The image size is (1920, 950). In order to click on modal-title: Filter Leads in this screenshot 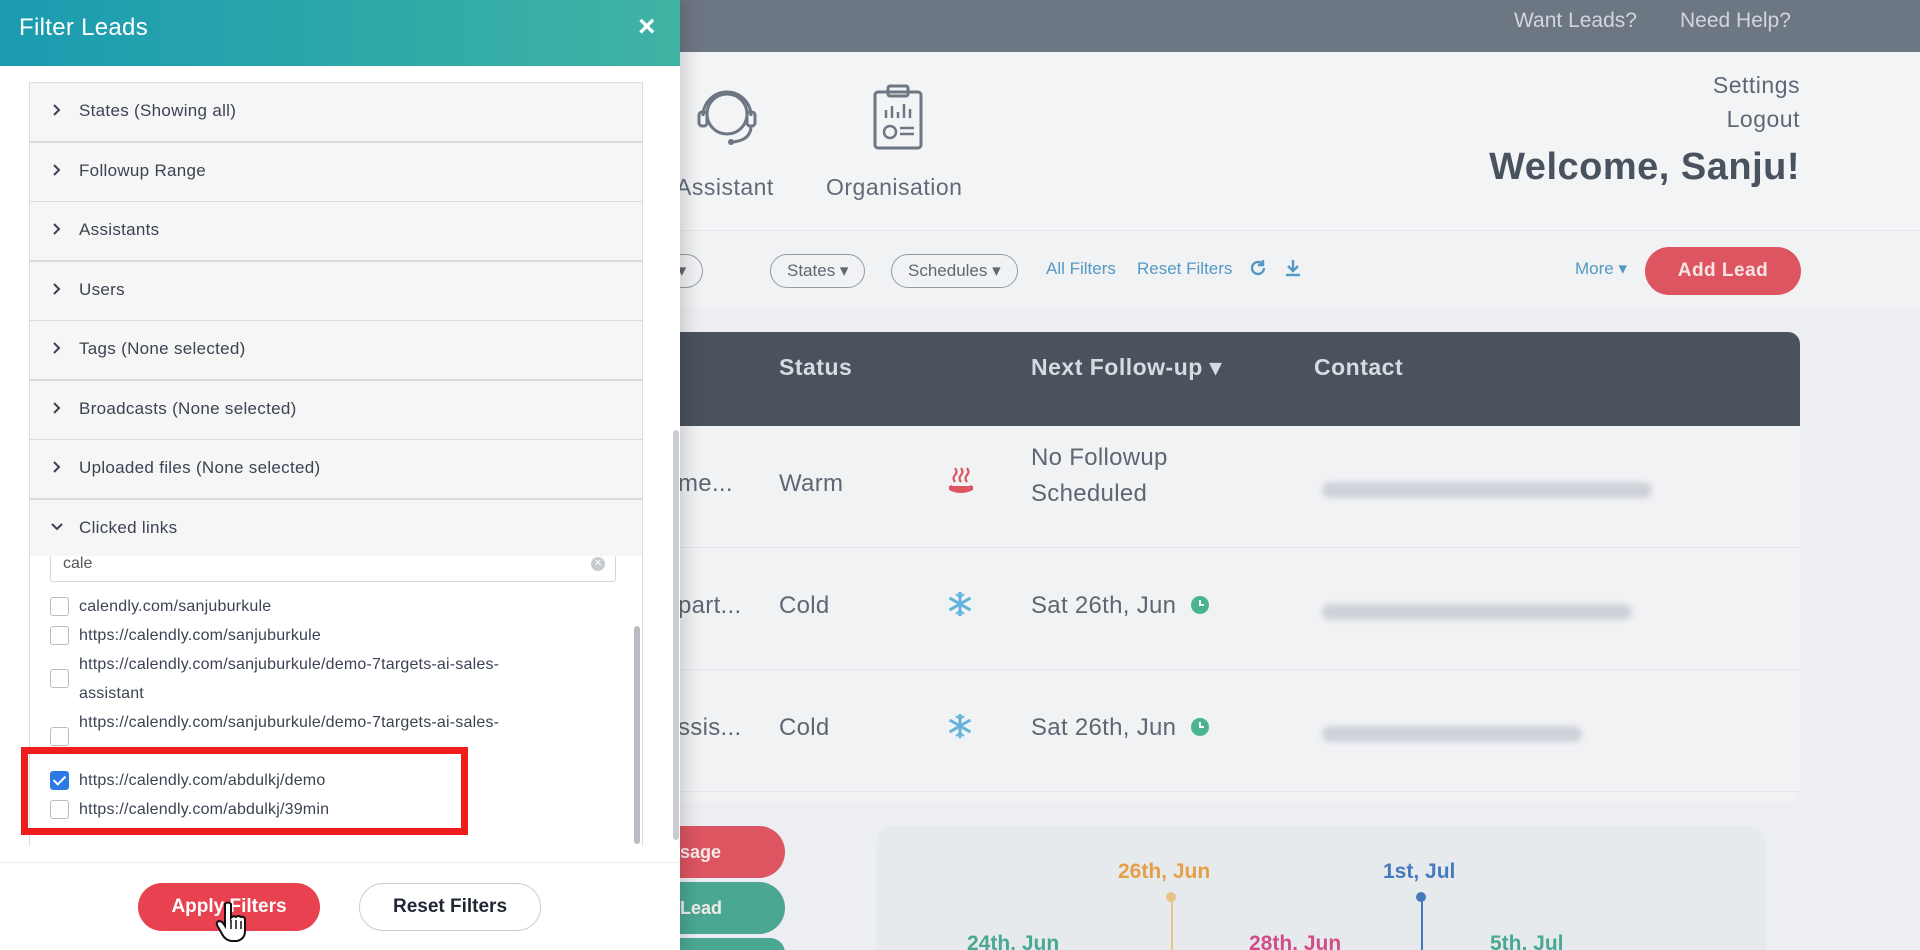, I will do `click(83, 27)`.